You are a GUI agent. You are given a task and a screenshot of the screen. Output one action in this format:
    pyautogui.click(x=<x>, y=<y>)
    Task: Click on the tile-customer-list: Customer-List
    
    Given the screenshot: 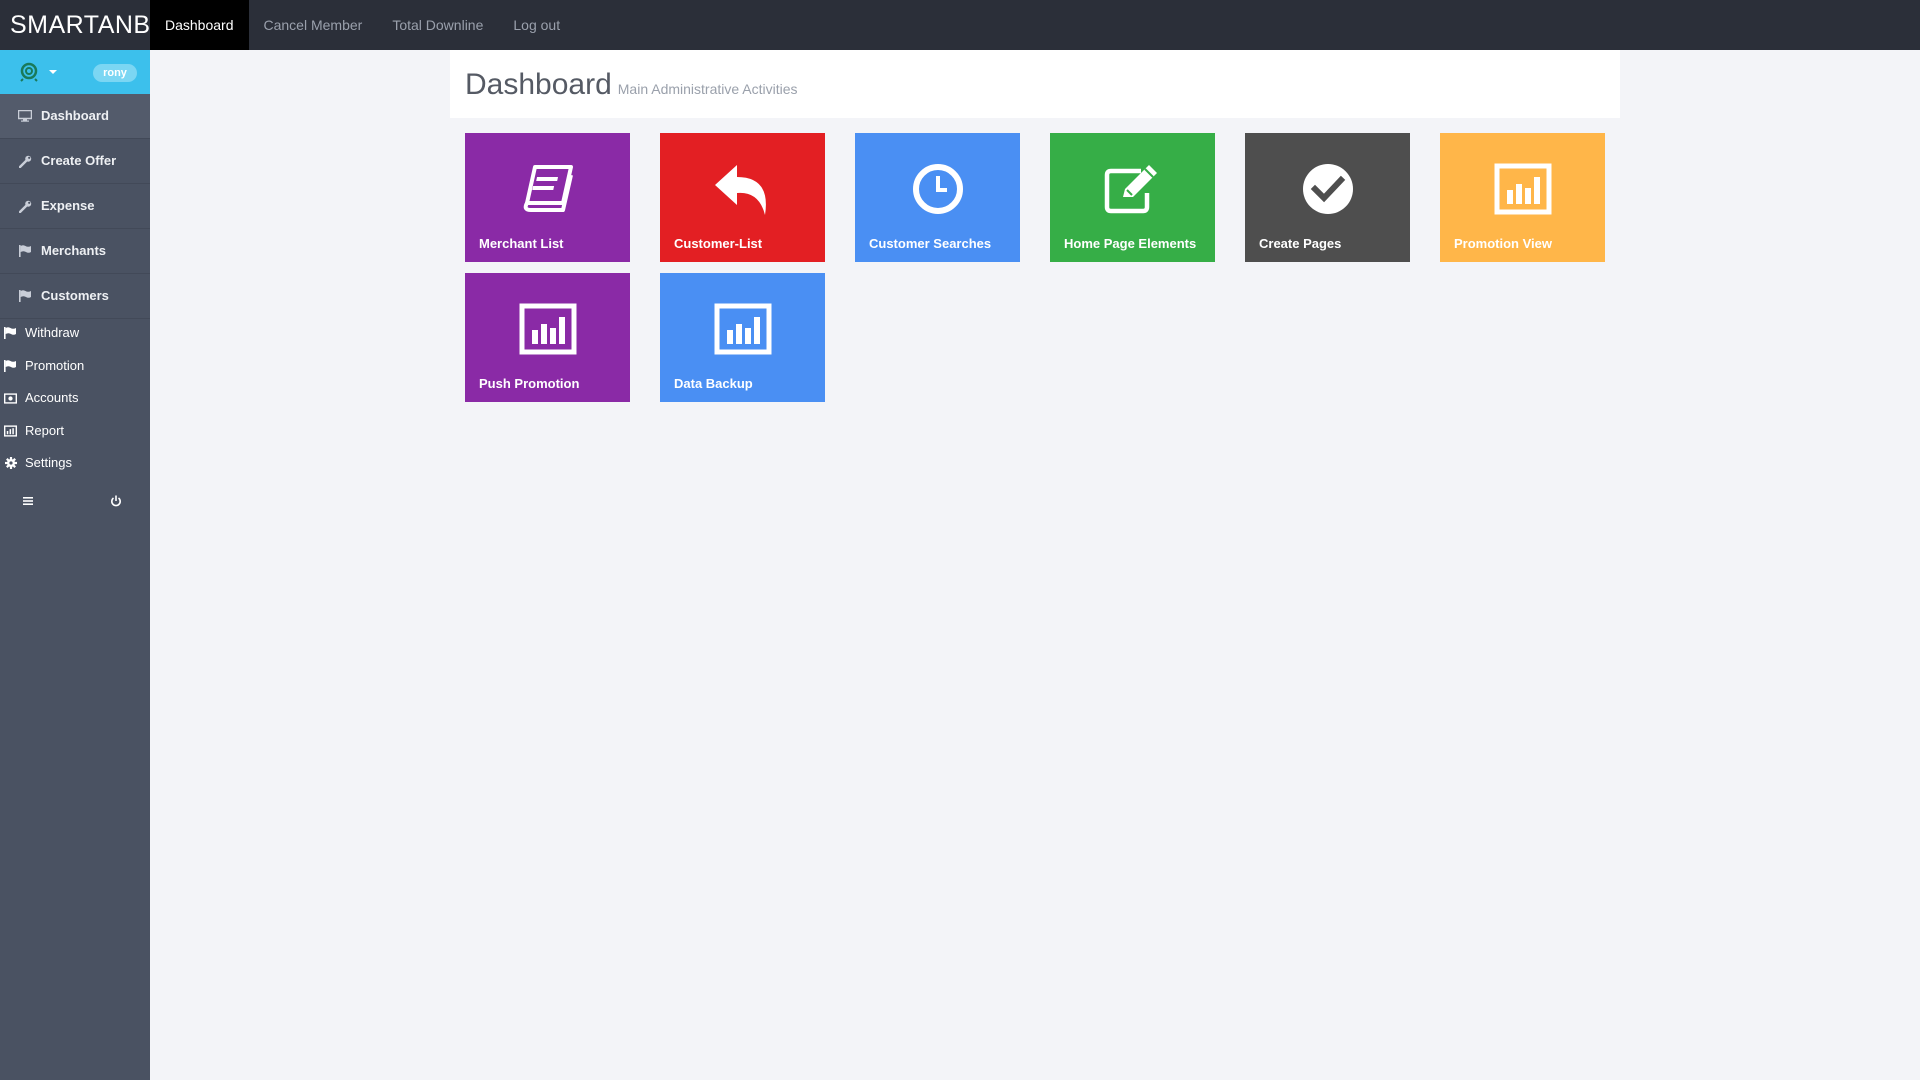 What is the action you would take?
    pyautogui.click(x=742, y=197)
    